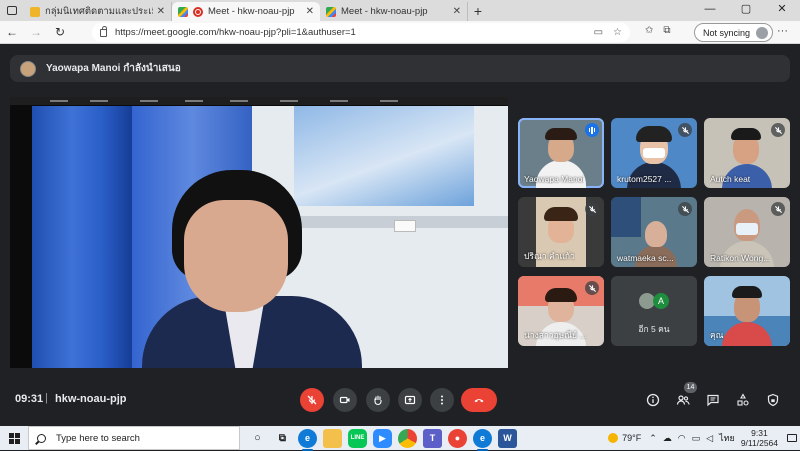 Image resolution: width=800 pixels, height=451 pixels. Describe the element at coordinates (696, 438) in the screenshot. I see `battery-icon: ▭` at that location.